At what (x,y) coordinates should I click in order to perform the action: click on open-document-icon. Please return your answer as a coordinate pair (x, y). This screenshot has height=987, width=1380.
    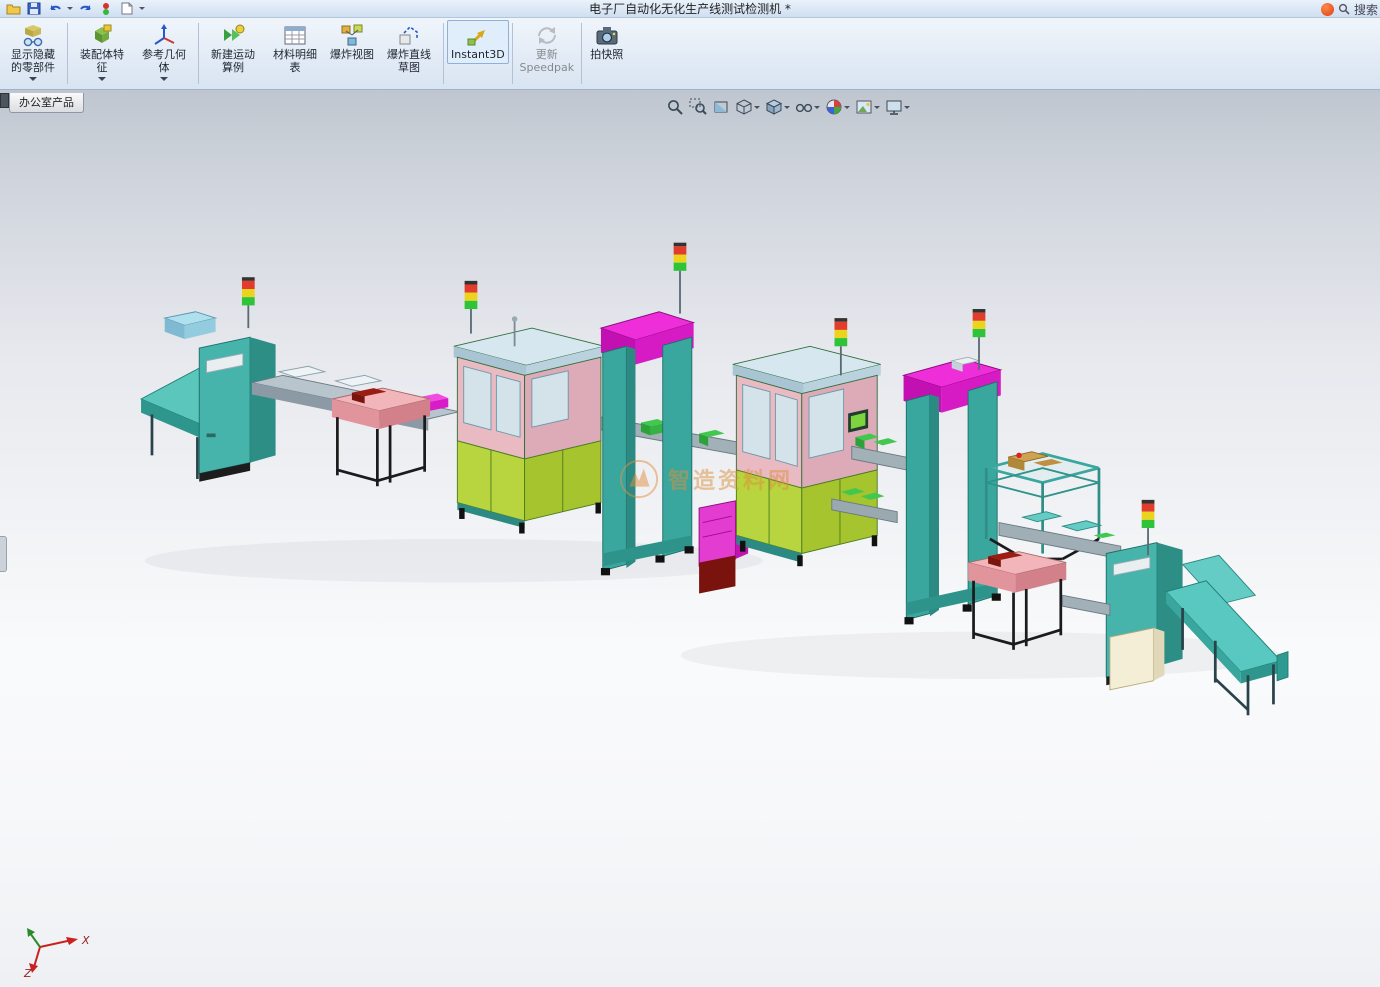
    Looking at the image, I should click on (13, 8).